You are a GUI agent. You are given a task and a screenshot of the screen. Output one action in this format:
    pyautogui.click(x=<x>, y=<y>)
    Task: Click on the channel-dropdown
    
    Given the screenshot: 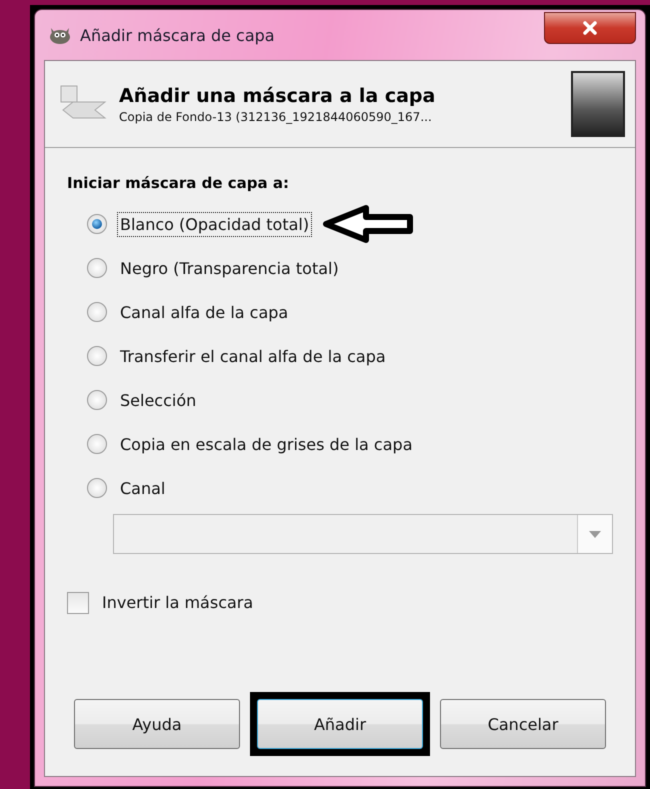 What is the action you would take?
    pyautogui.click(x=363, y=534)
    